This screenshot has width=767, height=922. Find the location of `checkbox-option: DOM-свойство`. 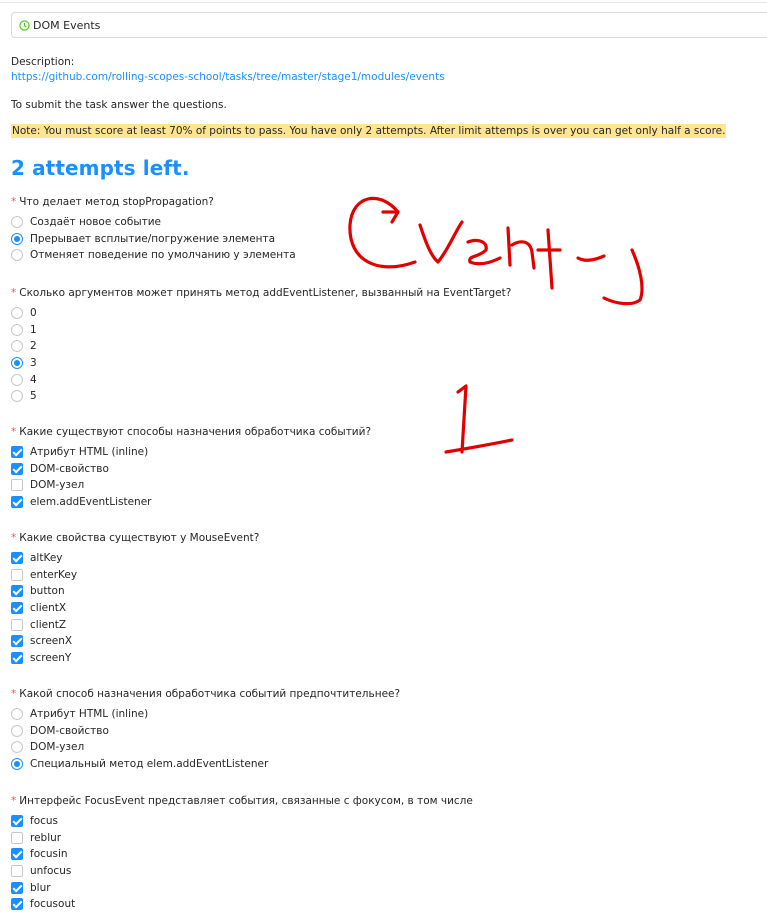

checkbox-option: DOM-свойство is located at coordinates (191, 469).